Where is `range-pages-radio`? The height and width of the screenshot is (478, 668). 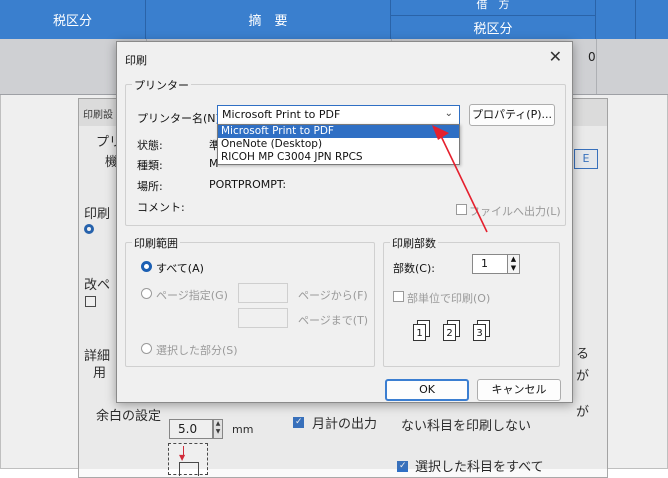
range-pages-radio is located at coordinates (146, 293).